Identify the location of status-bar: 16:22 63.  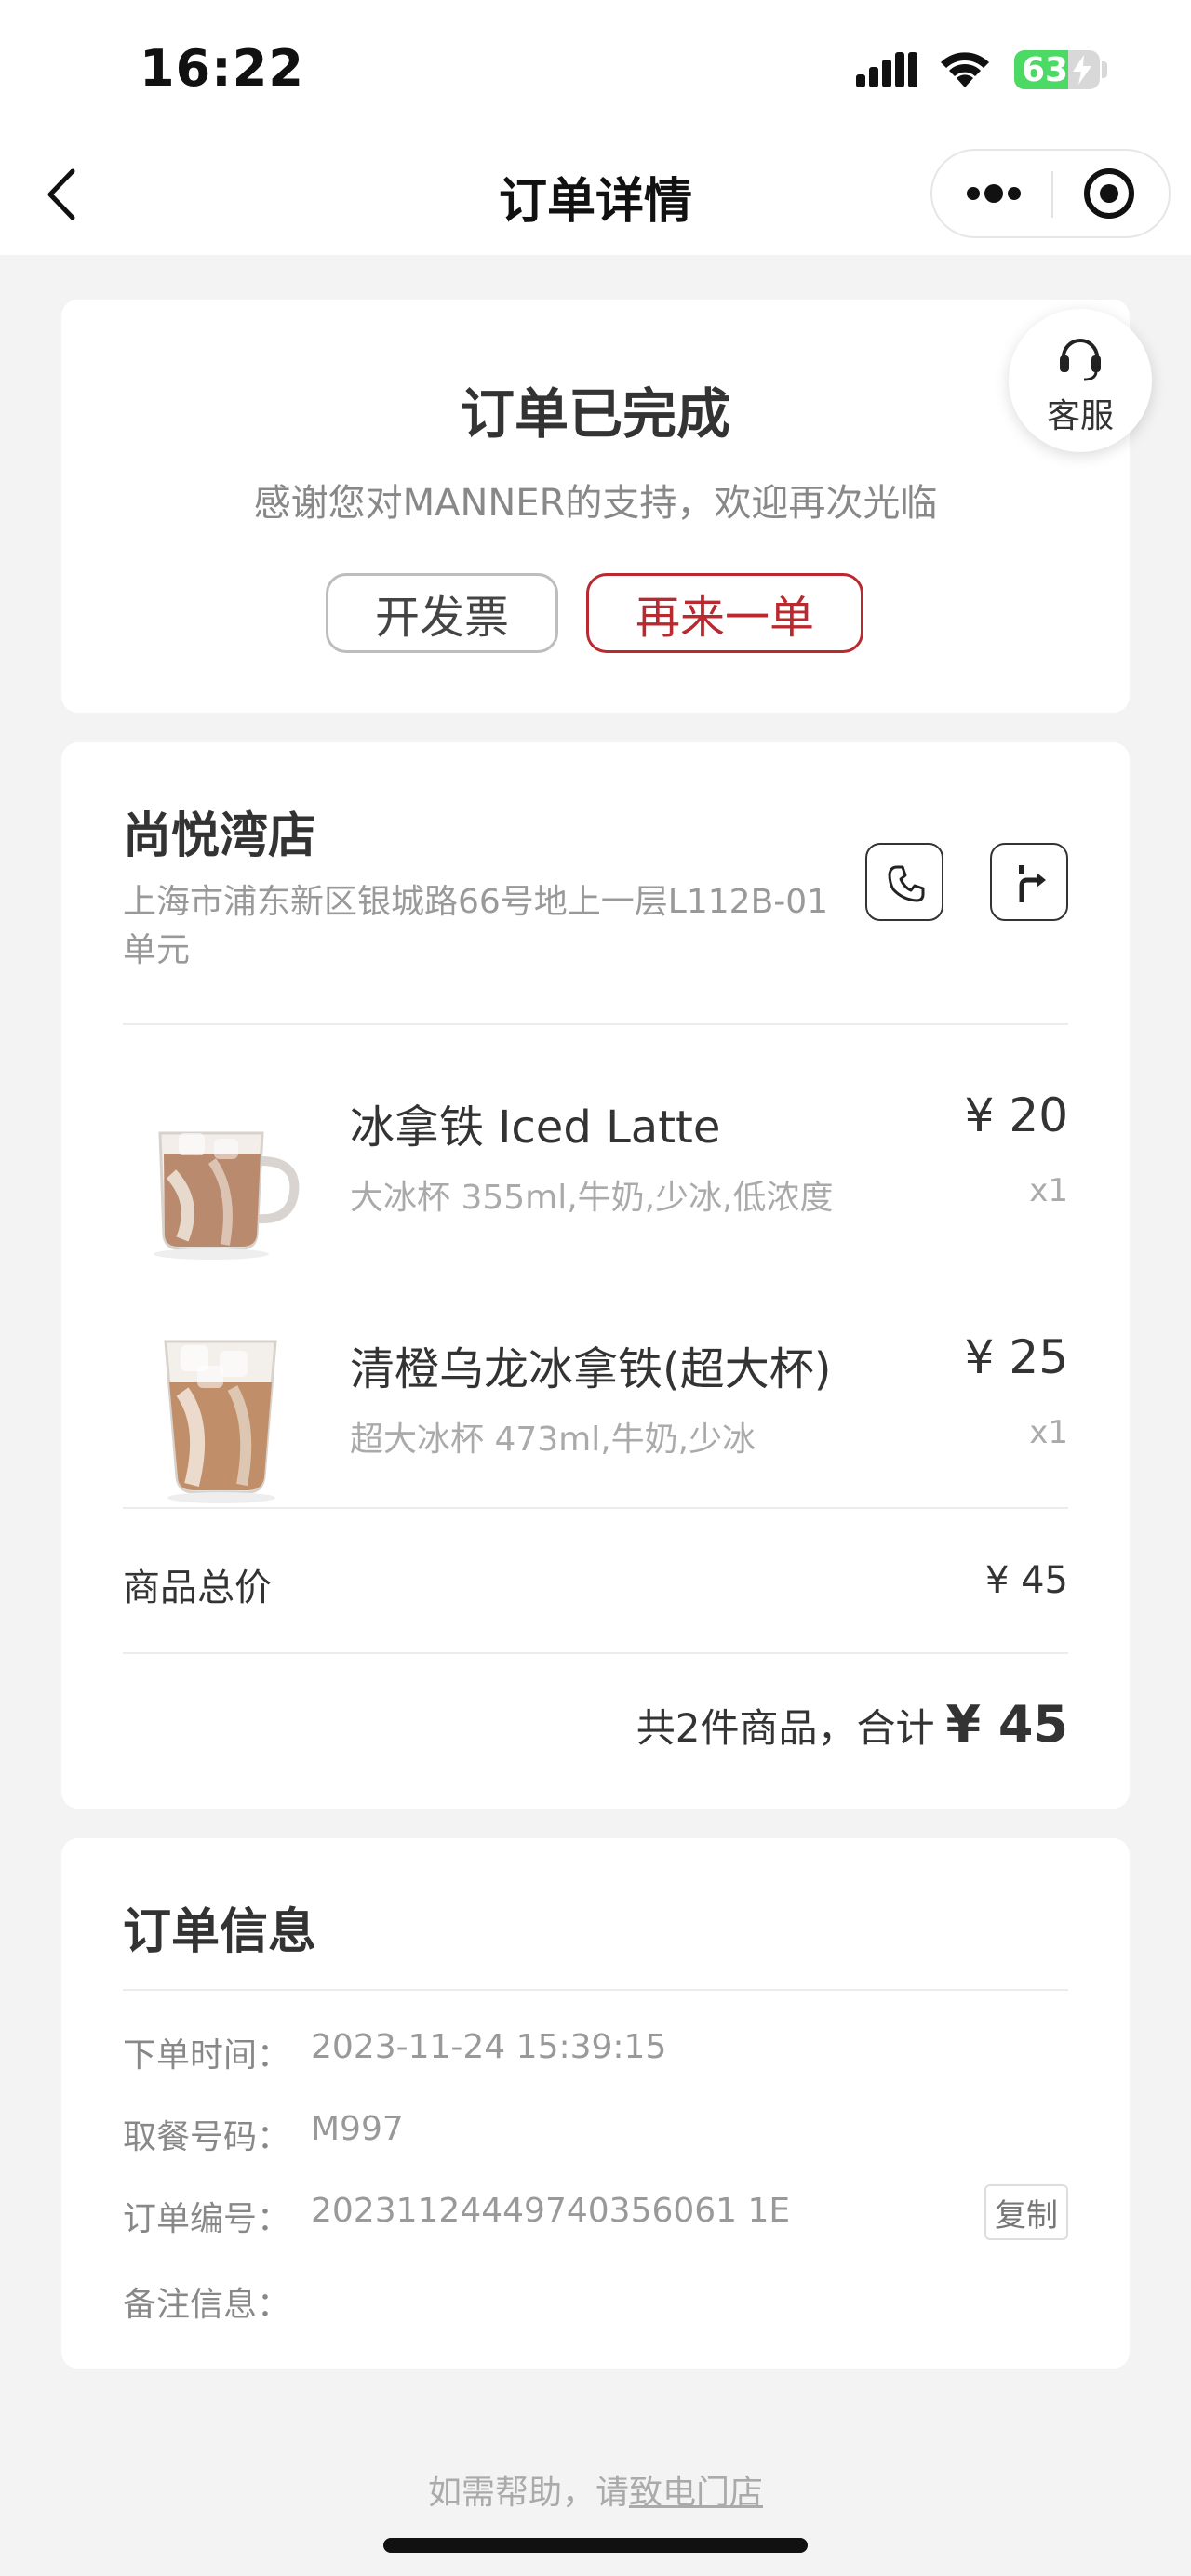
(595, 70).